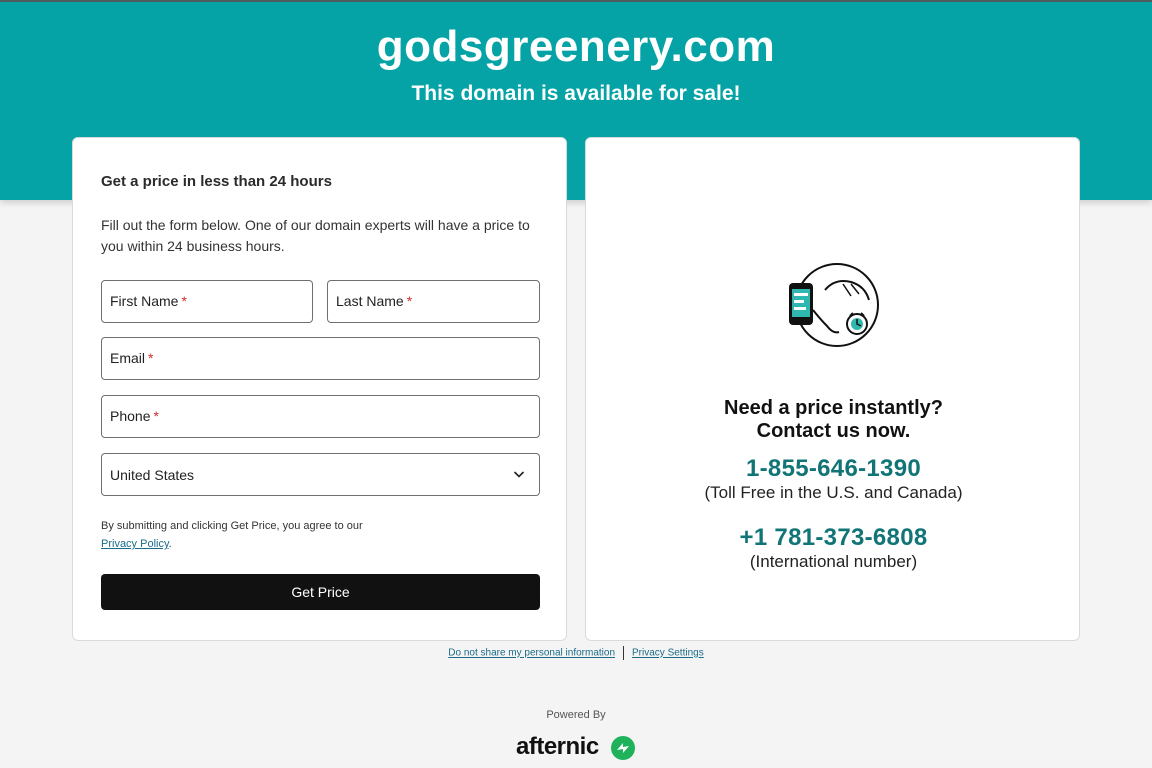 This screenshot has width=1152, height=768. Describe the element at coordinates (320, 416) in the screenshot. I see `phone-field: Phone *` at that location.